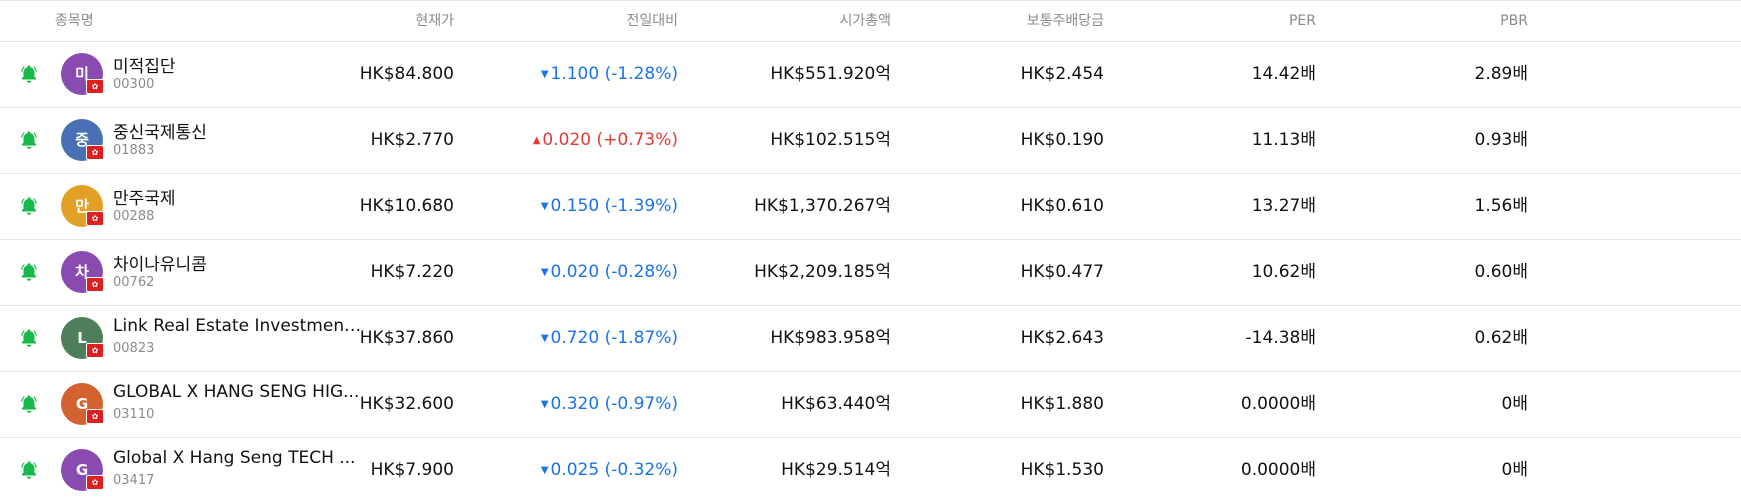  Describe the element at coordinates (614, 470) in the screenshot. I see `change-value: 0.025 (-0.32%)` at that location.